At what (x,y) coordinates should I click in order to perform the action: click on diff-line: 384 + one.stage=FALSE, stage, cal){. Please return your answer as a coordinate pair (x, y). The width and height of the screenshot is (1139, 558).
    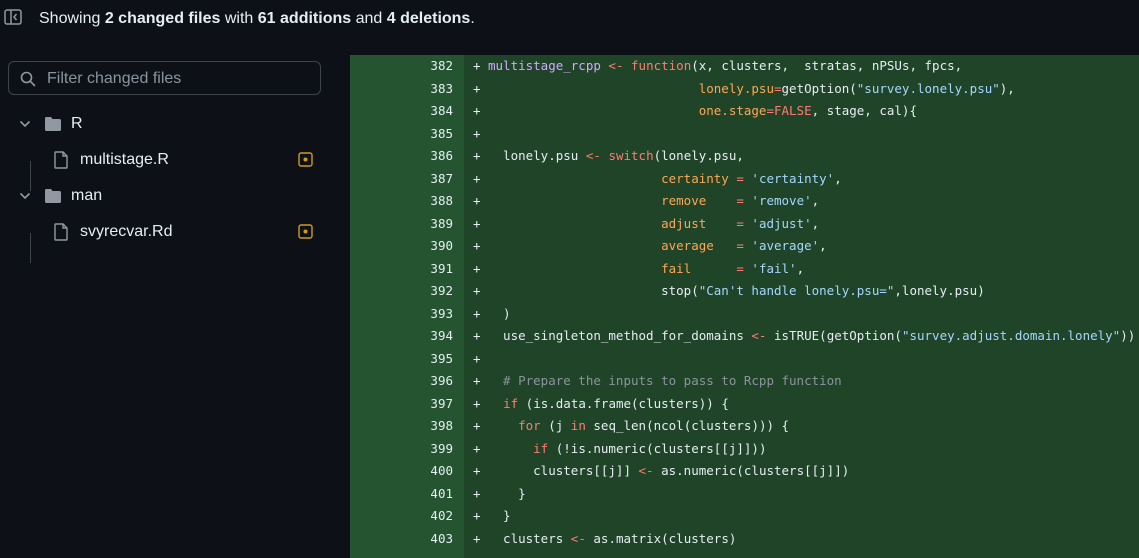
    Looking at the image, I should click on (744, 111).